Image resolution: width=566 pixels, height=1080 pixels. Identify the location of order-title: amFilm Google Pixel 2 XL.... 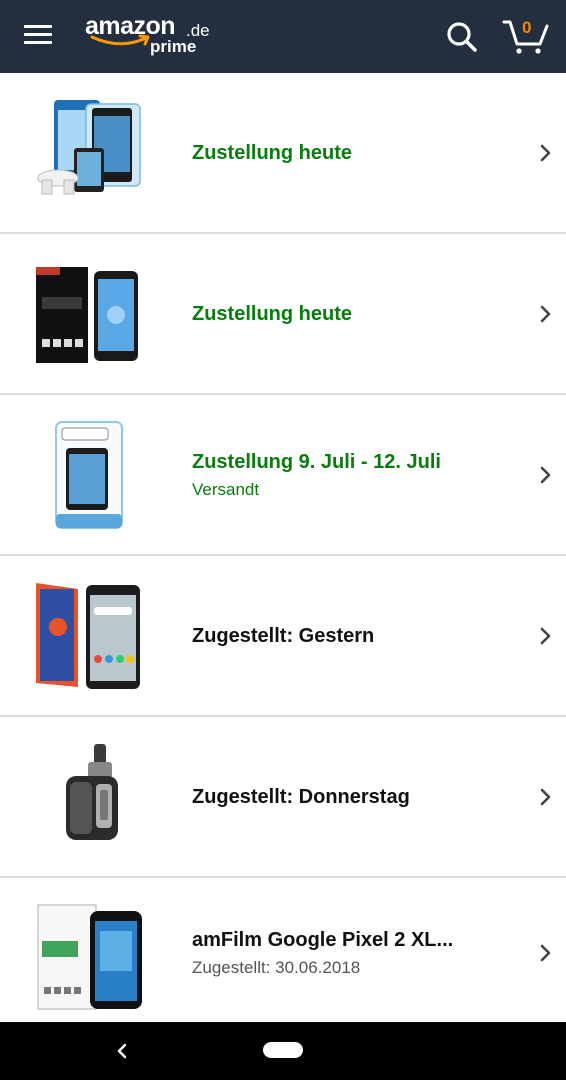
(323, 940).